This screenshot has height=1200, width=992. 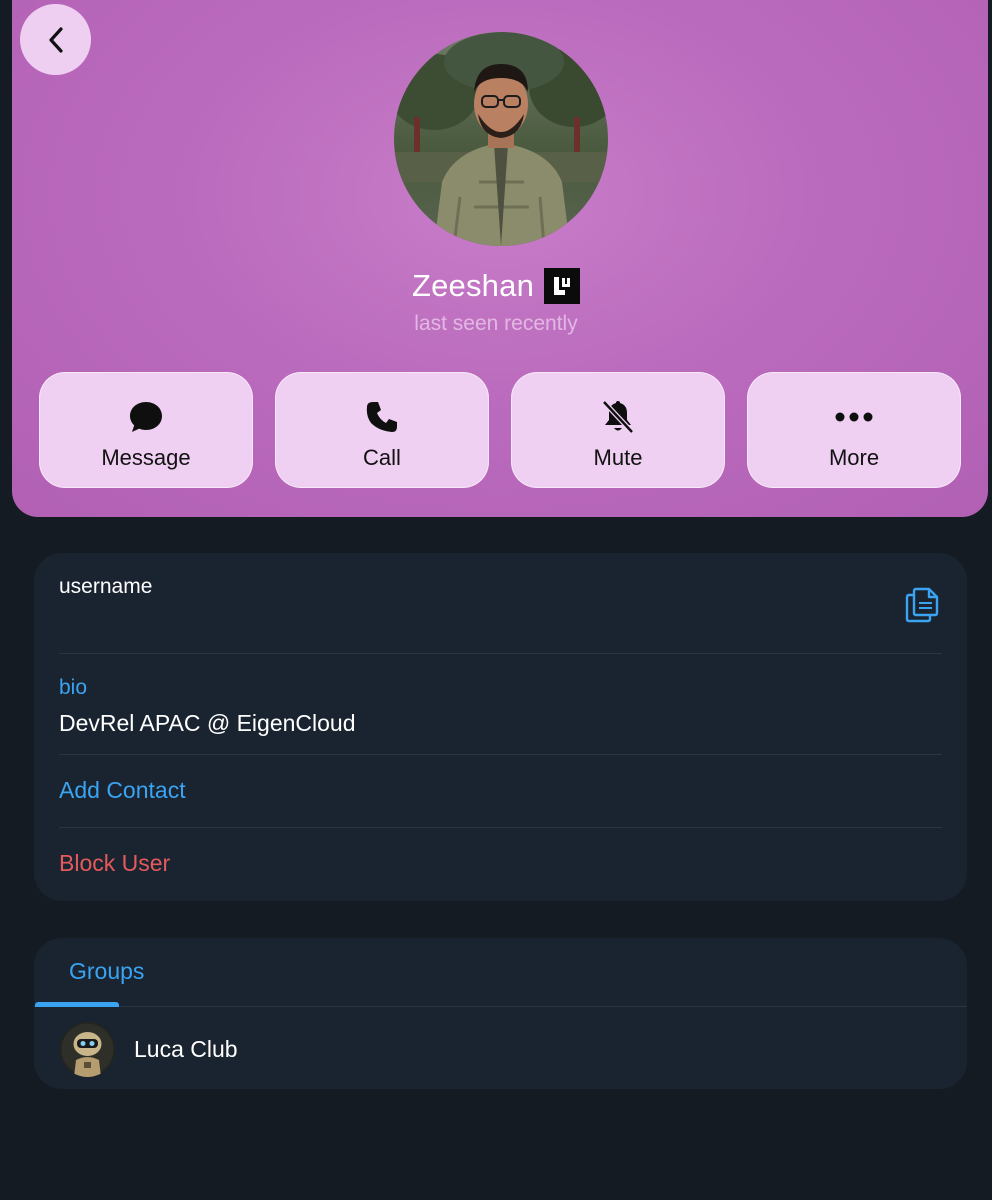 I want to click on username-label: username, so click(x=106, y=586).